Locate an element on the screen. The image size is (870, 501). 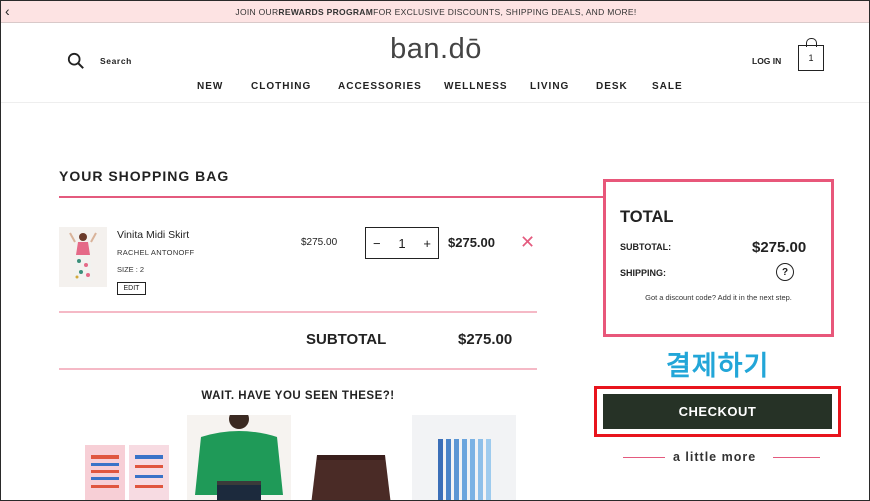
shipping-label: SHIPPING: is located at coordinates (643, 273).